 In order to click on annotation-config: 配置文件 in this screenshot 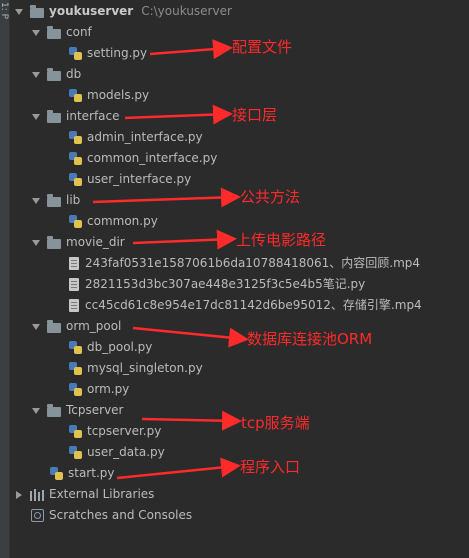, I will do `click(262, 47)`.